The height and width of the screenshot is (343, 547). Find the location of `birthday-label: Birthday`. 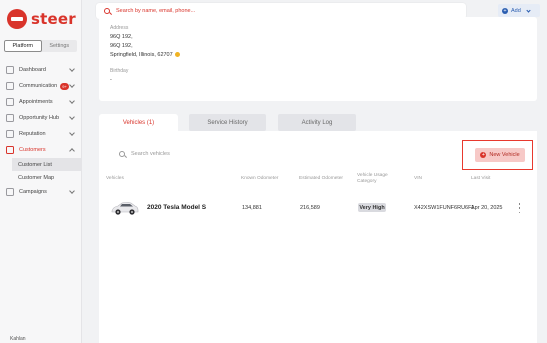

birthday-label: Birthday is located at coordinates (119, 71).